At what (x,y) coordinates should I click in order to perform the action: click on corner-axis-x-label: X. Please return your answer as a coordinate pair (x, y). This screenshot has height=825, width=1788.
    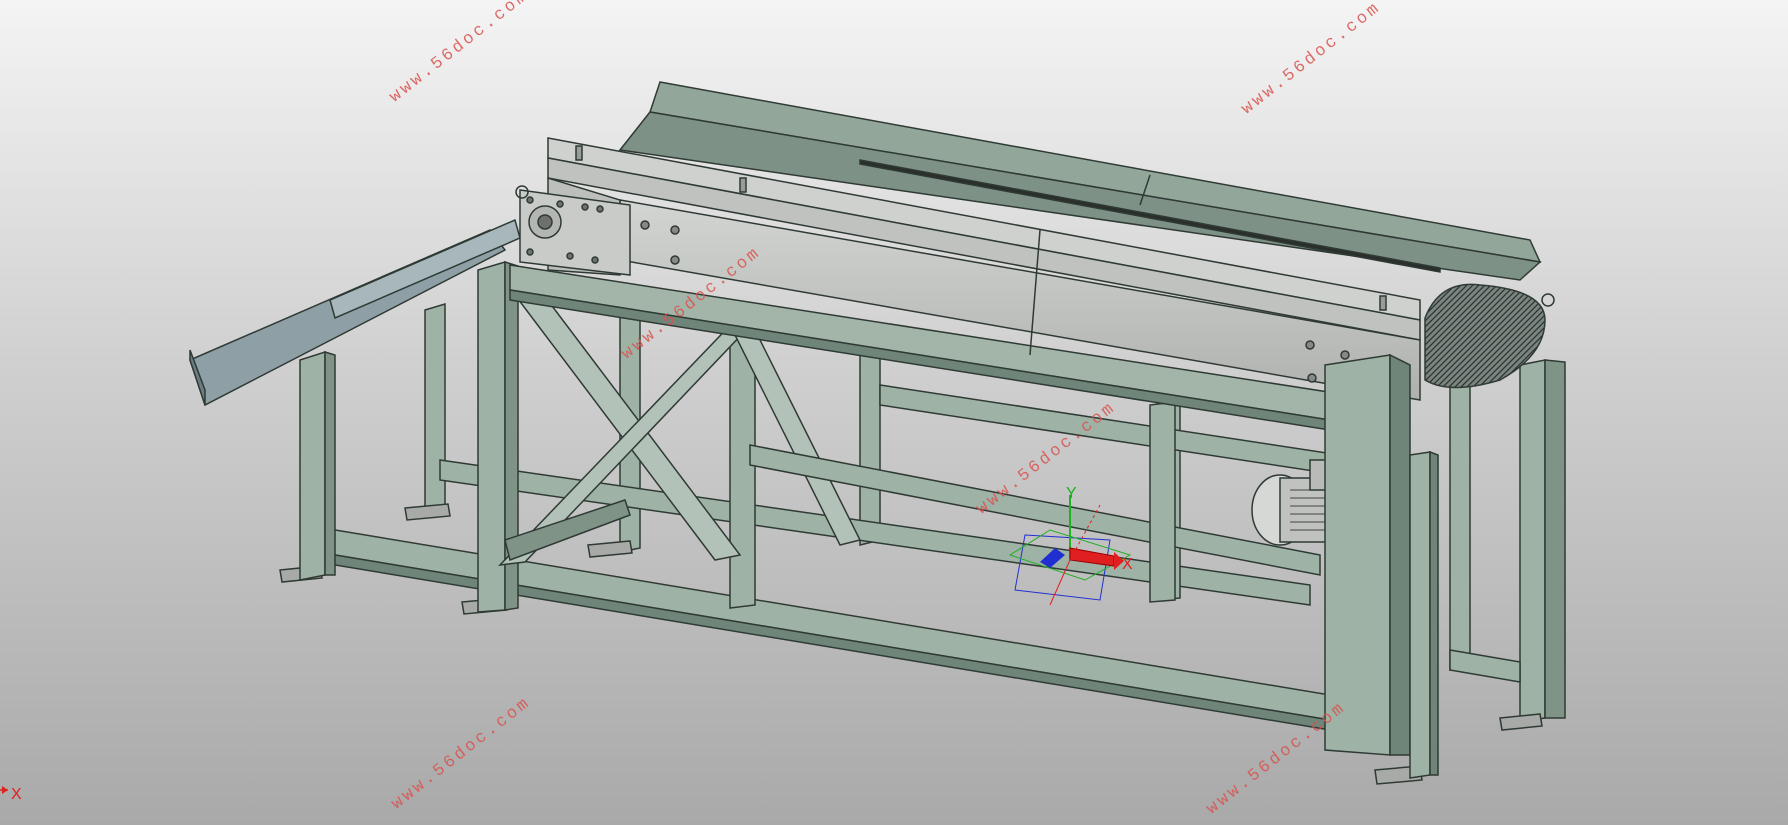
    Looking at the image, I should click on (16, 794).